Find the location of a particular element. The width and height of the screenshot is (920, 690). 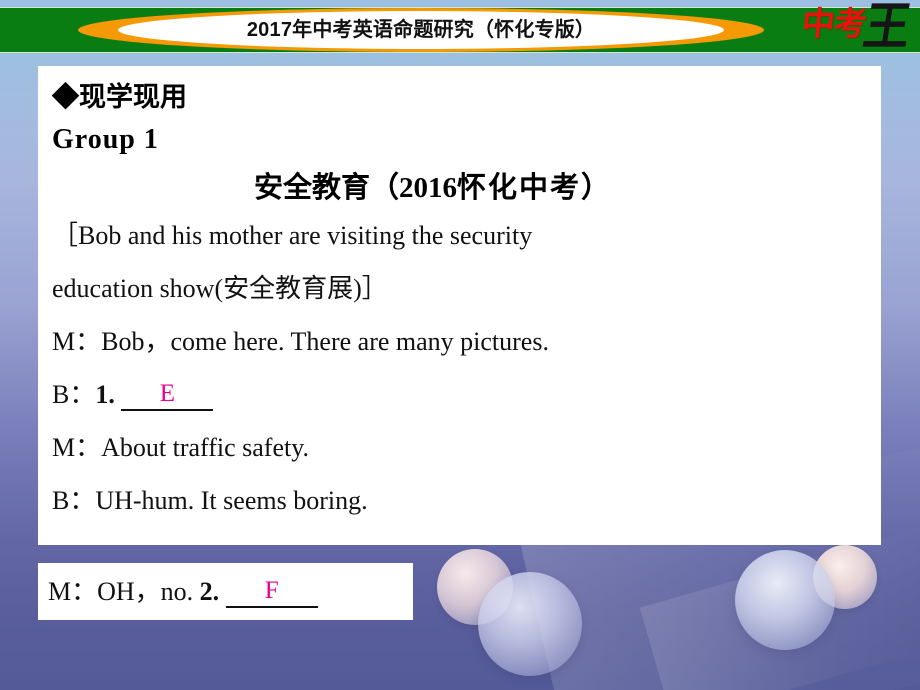

answer-blank-1: E is located at coordinates (167, 395).